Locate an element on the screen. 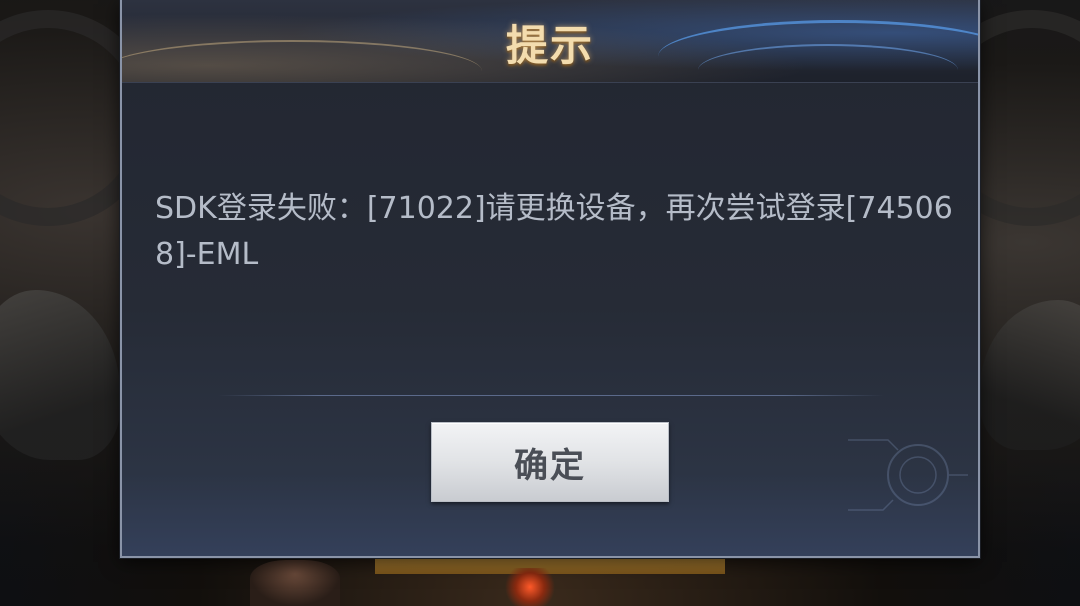 The image size is (1080, 606). dialog-title: 提示 is located at coordinates (549, 45).